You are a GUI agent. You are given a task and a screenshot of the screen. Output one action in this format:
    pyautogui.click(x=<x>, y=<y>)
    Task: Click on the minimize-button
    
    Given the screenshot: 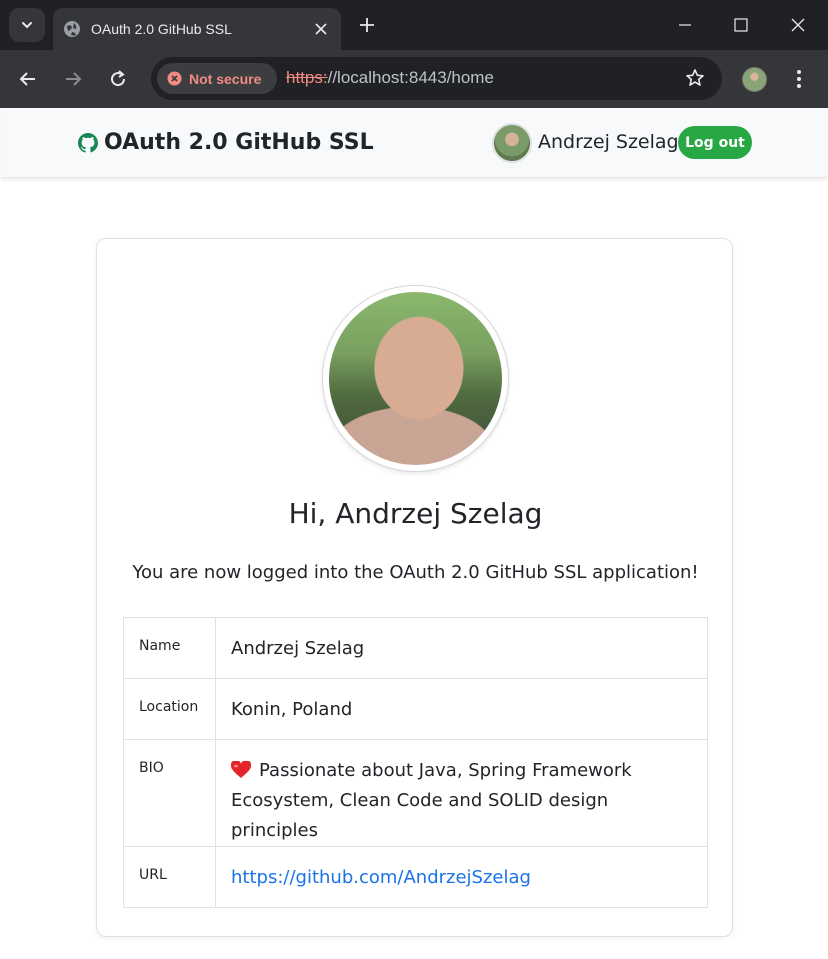 What is the action you would take?
    pyautogui.click(x=685, y=25)
    